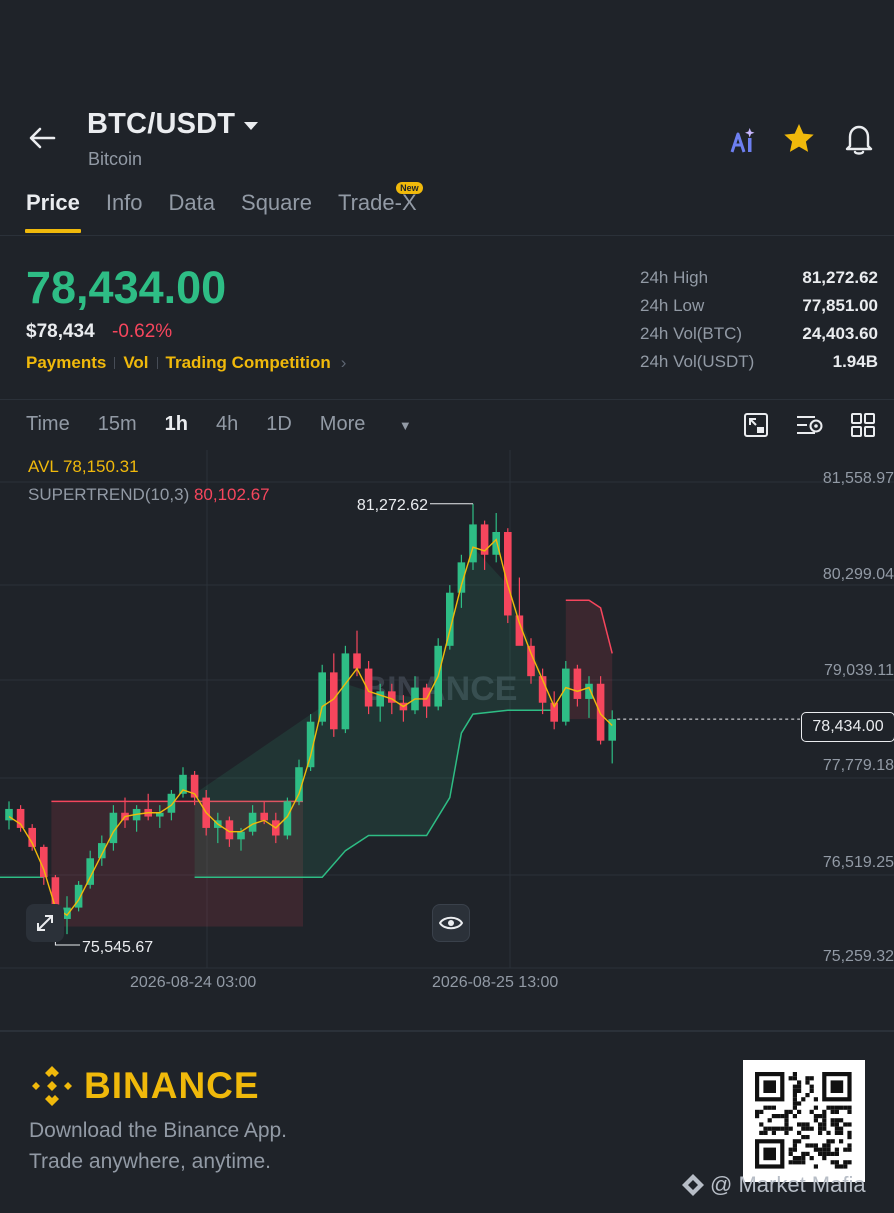  What do you see at coordinates (144, 1086) in the screenshot?
I see `binance-brand: BINANCE` at bounding box center [144, 1086].